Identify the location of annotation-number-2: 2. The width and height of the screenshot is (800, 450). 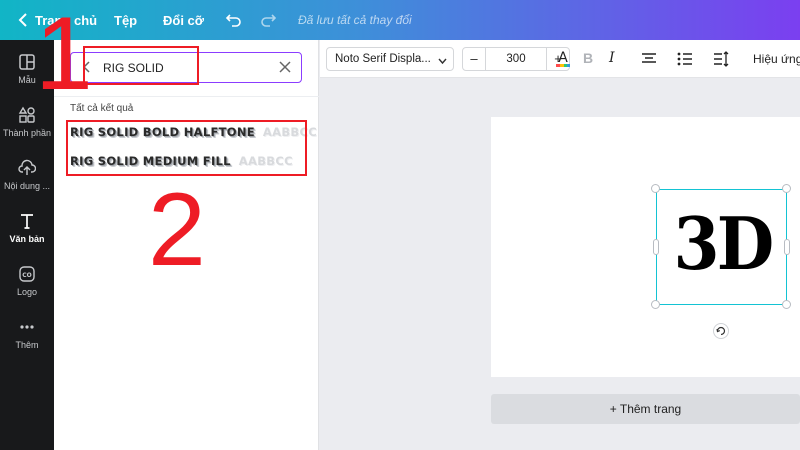
(177, 230).